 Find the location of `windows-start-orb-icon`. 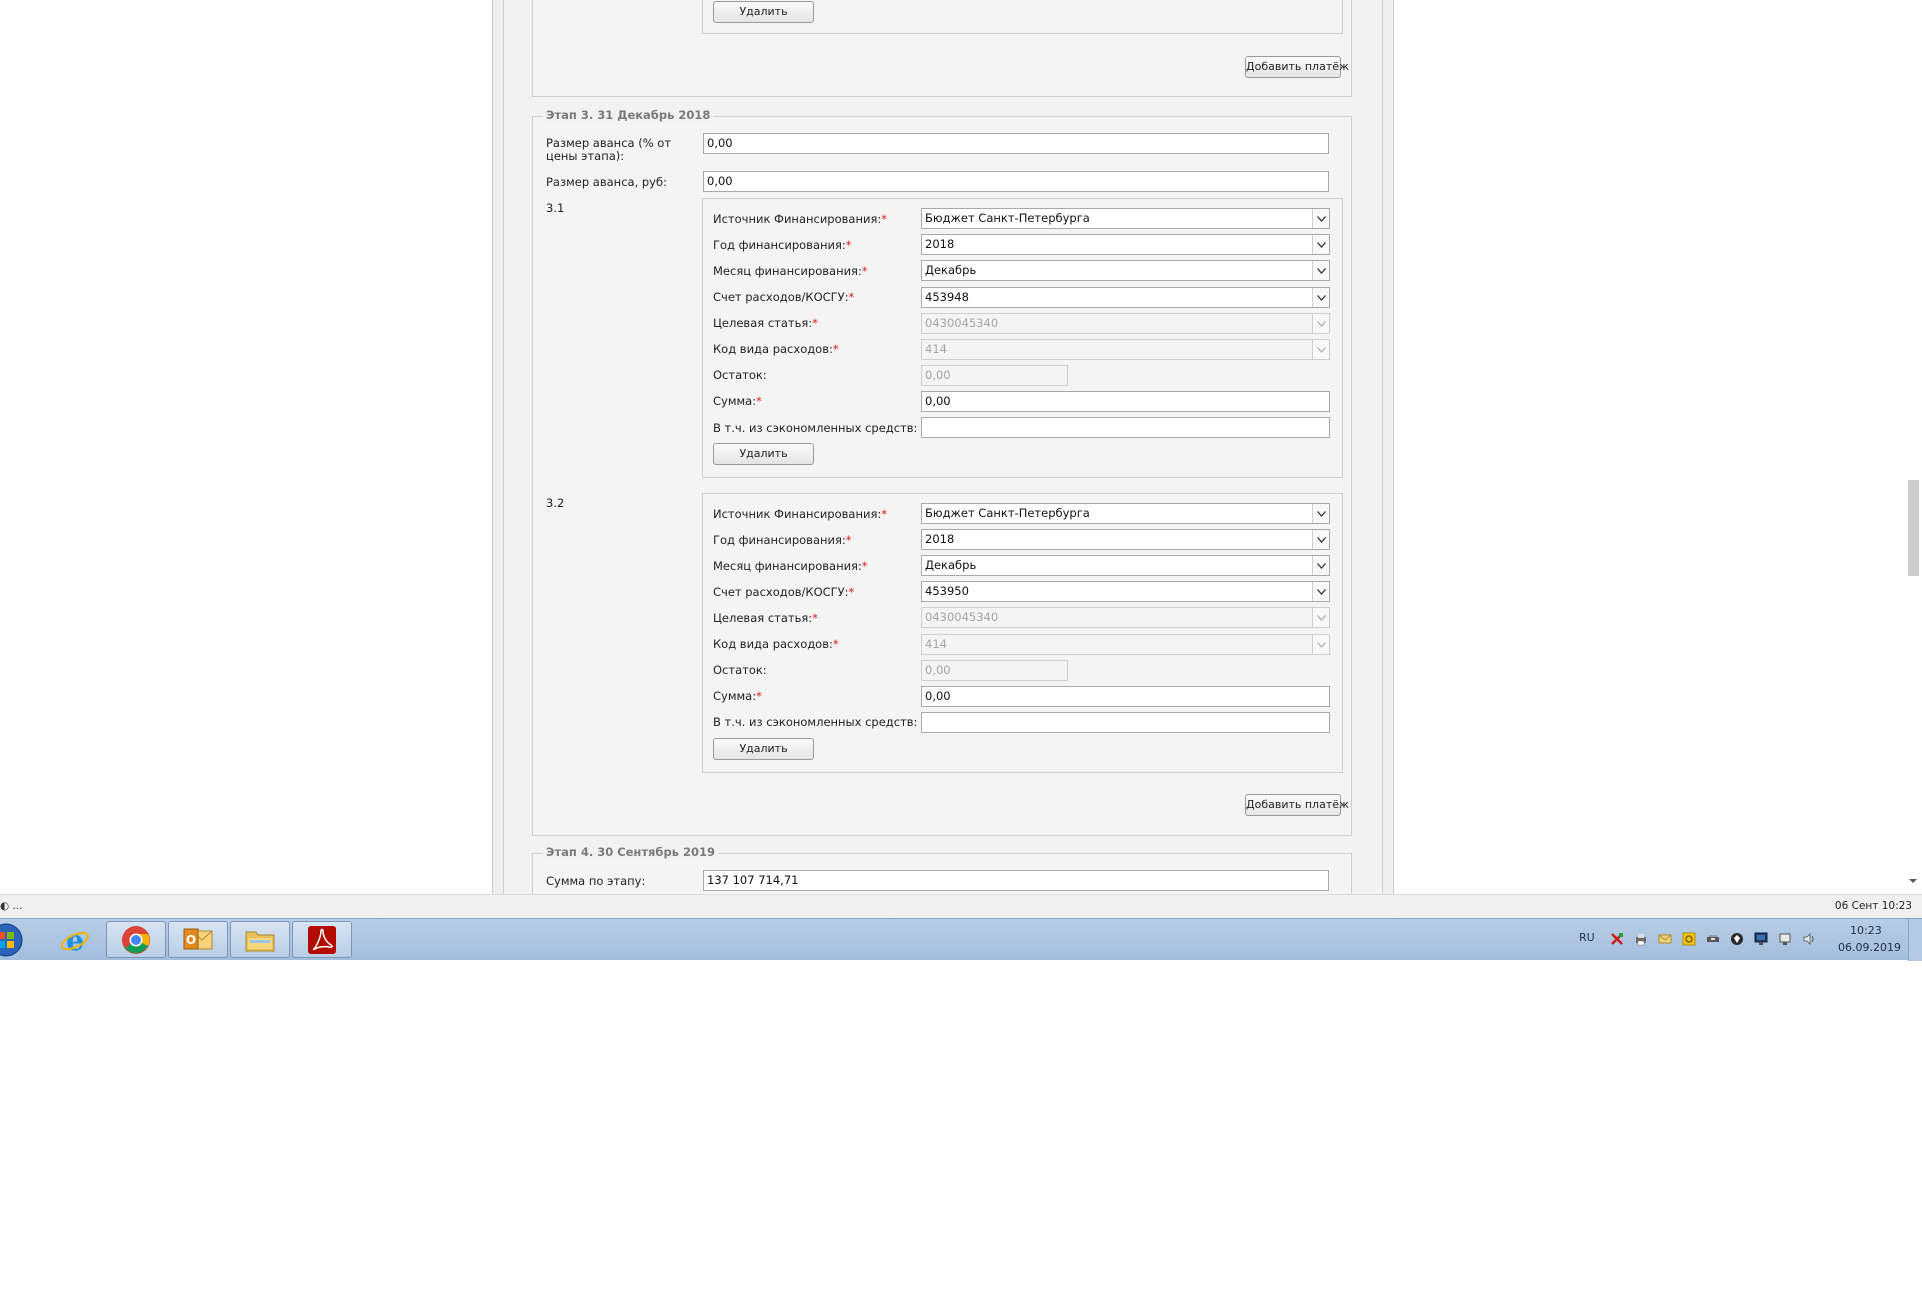

windows-start-orb-icon is located at coordinates (11, 939).